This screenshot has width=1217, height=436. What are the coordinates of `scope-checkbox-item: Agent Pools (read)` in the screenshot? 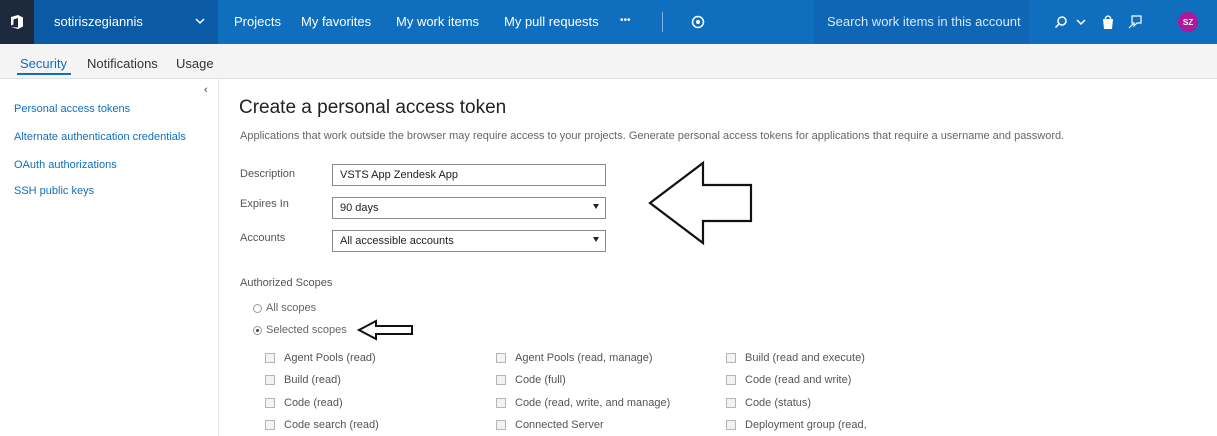 It's located at (320, 358).